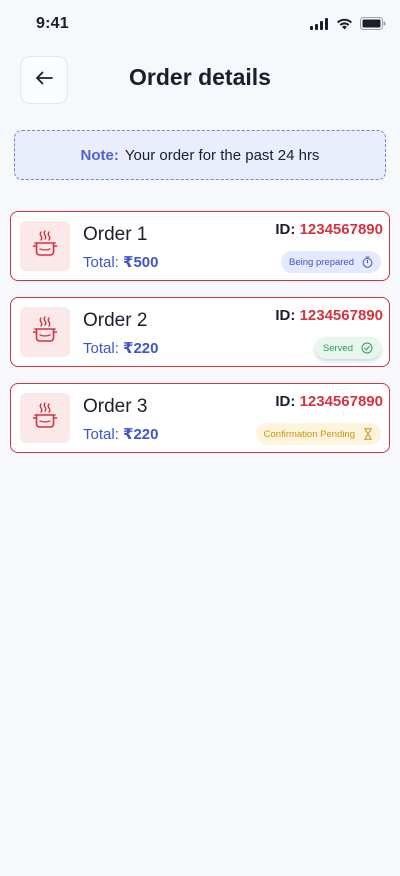  Describe the element at coordinates (321, 262) in the screenshot. I see `status-text: Being prepared` at that location.